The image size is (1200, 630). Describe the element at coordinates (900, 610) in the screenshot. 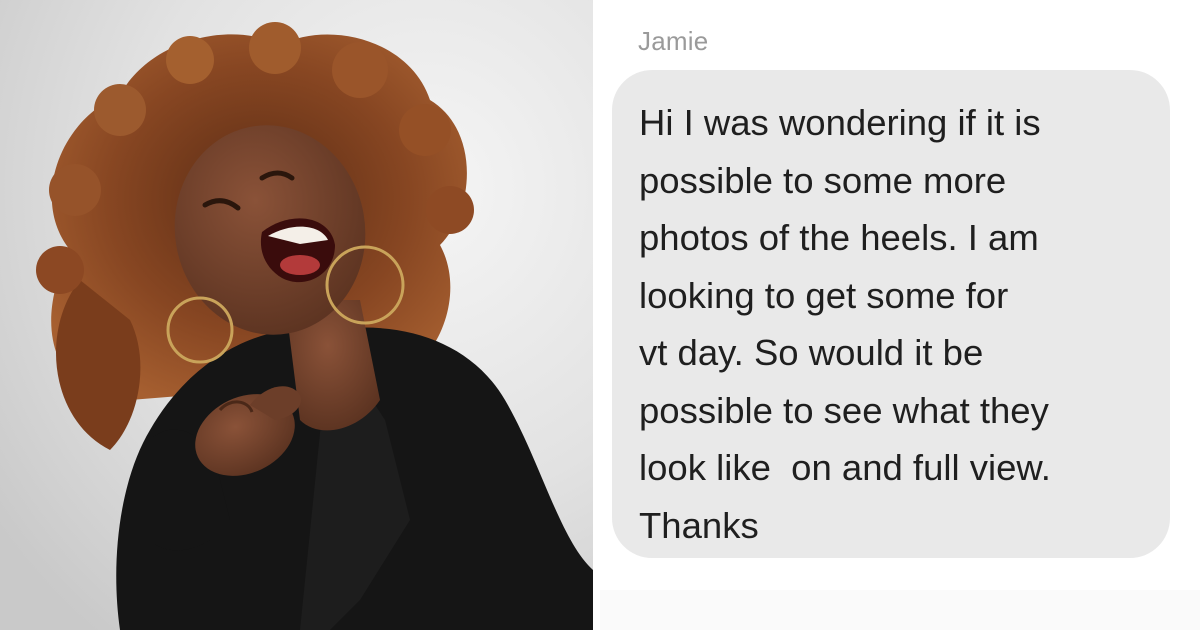

I see `chat-footer-strip` at that location.